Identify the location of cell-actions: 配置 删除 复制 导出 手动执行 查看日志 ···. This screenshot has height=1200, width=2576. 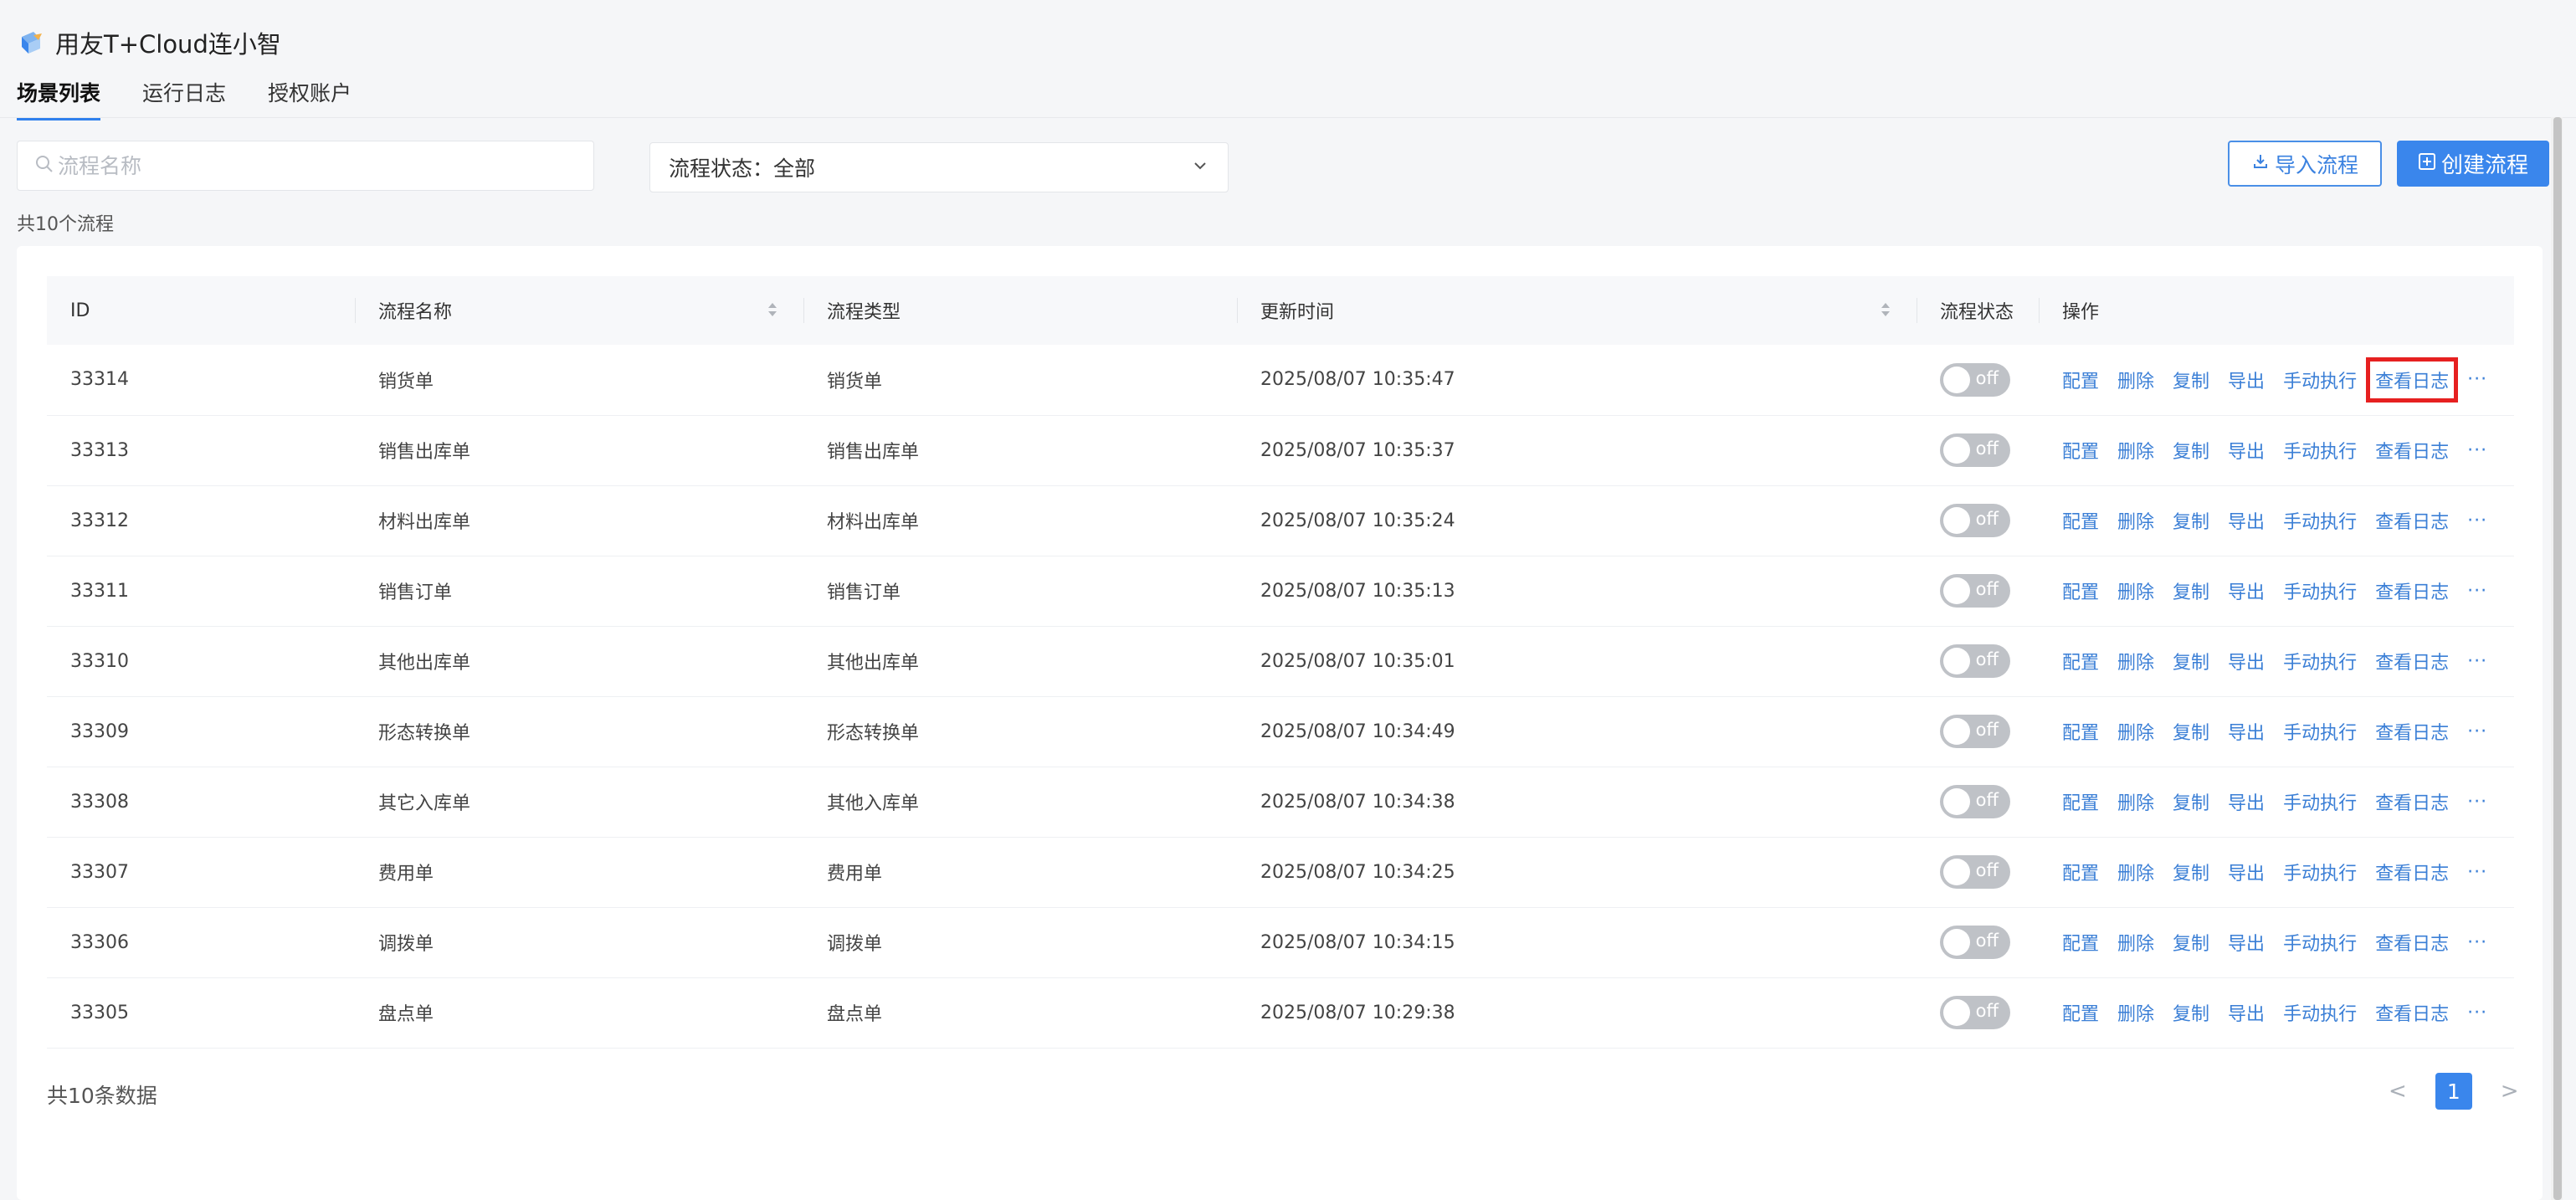
(2276, 450).